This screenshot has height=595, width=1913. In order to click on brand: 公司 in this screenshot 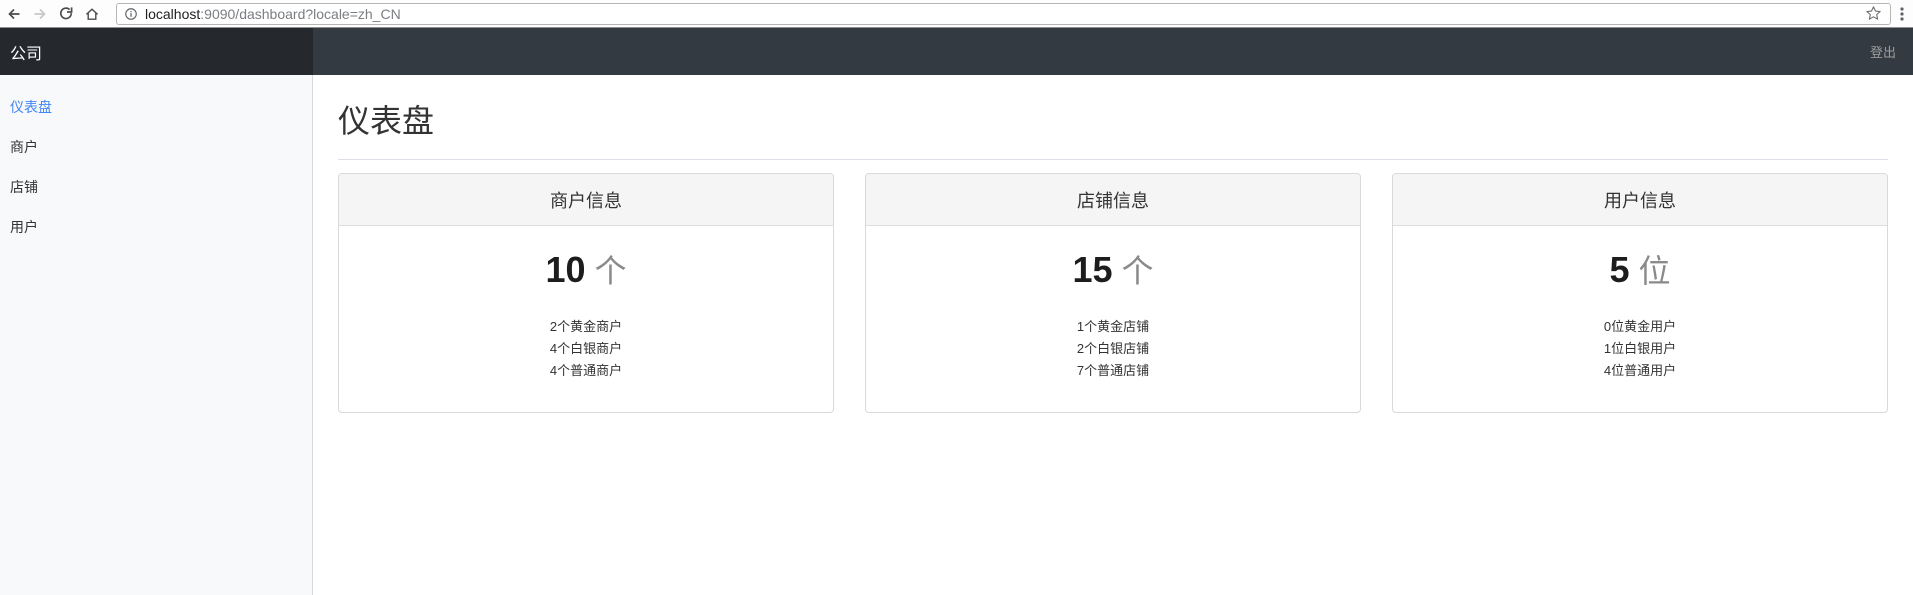, I will do `click(156, 51)`.